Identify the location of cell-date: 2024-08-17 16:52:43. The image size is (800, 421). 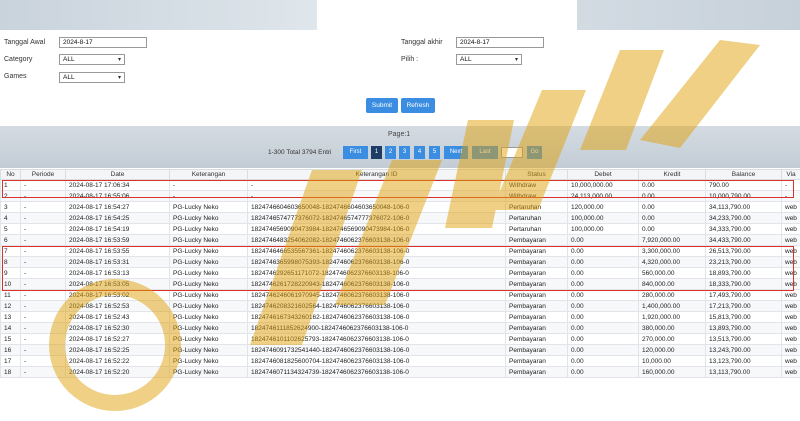
(117, 317).